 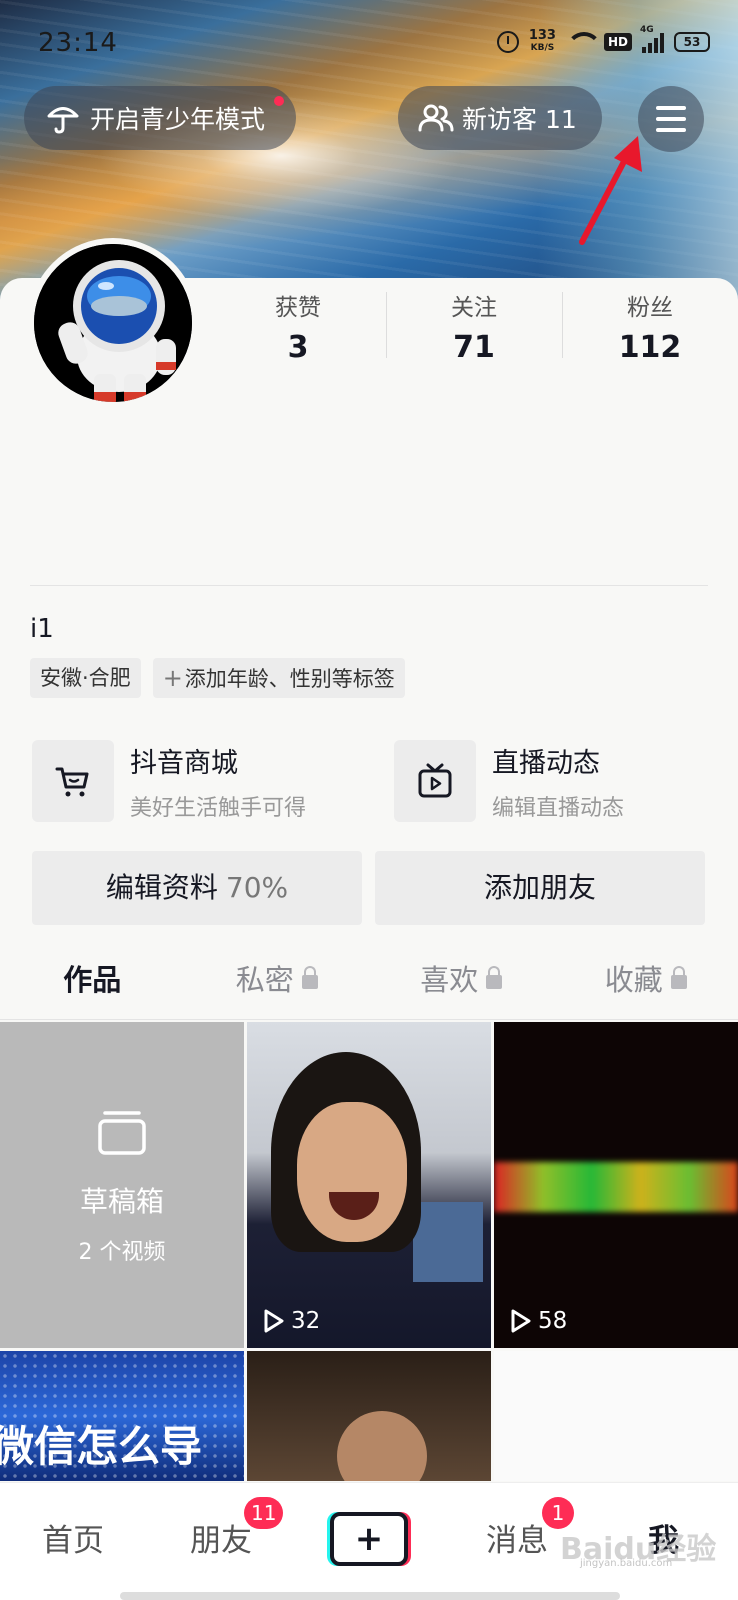 What do you see at coordinates (633, 980) in the screenshot?
I see `tab-label: 收藏` at bounding box center [633, 980].